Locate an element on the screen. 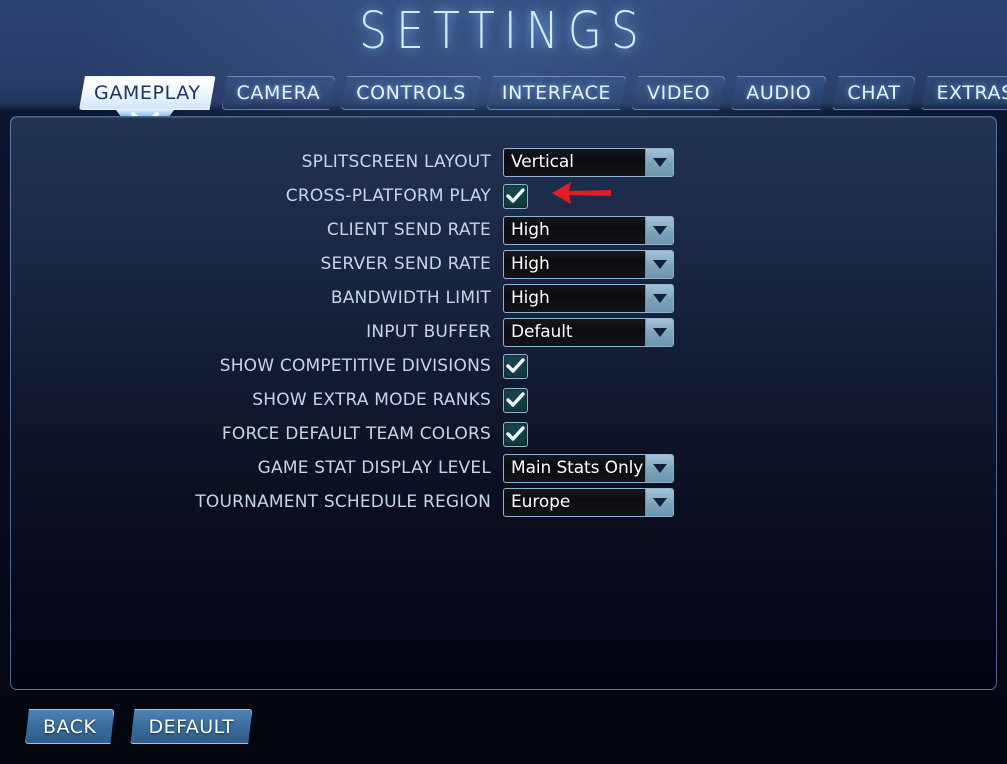  checkbox-show-competitive-divisions is located at coordinates (515, 366).